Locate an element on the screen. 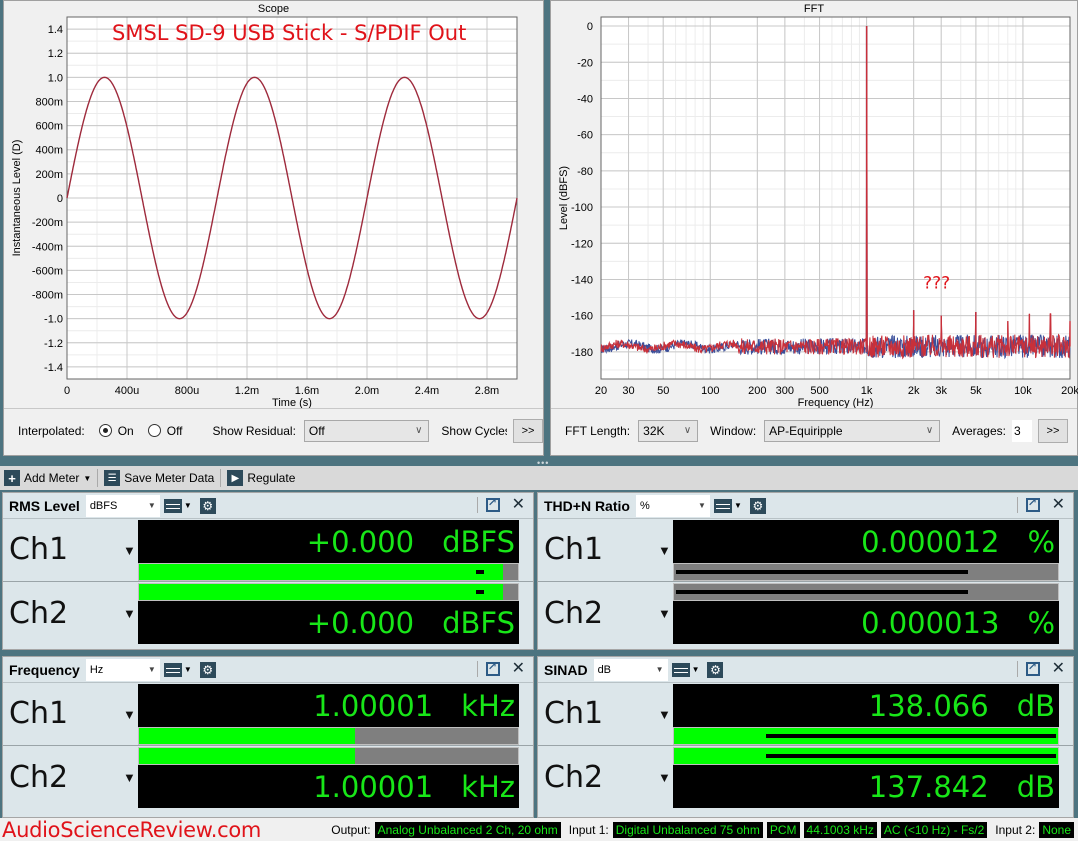 The image size is (1078, 841). x-tick-label: 1.6m is located at coordinates (307, 391).